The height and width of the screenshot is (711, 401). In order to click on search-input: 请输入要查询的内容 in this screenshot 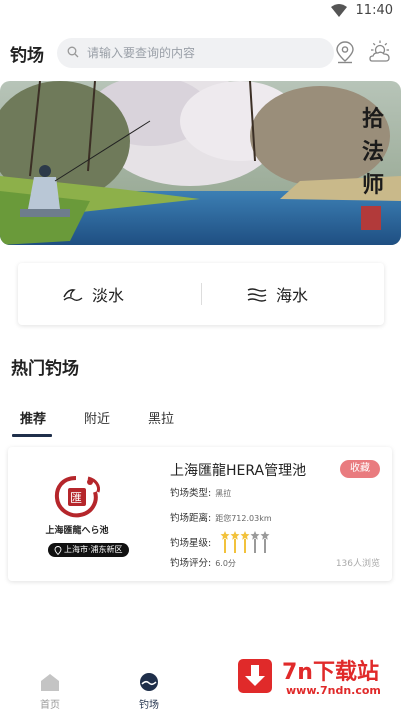, I will do `click(195, 53)`.